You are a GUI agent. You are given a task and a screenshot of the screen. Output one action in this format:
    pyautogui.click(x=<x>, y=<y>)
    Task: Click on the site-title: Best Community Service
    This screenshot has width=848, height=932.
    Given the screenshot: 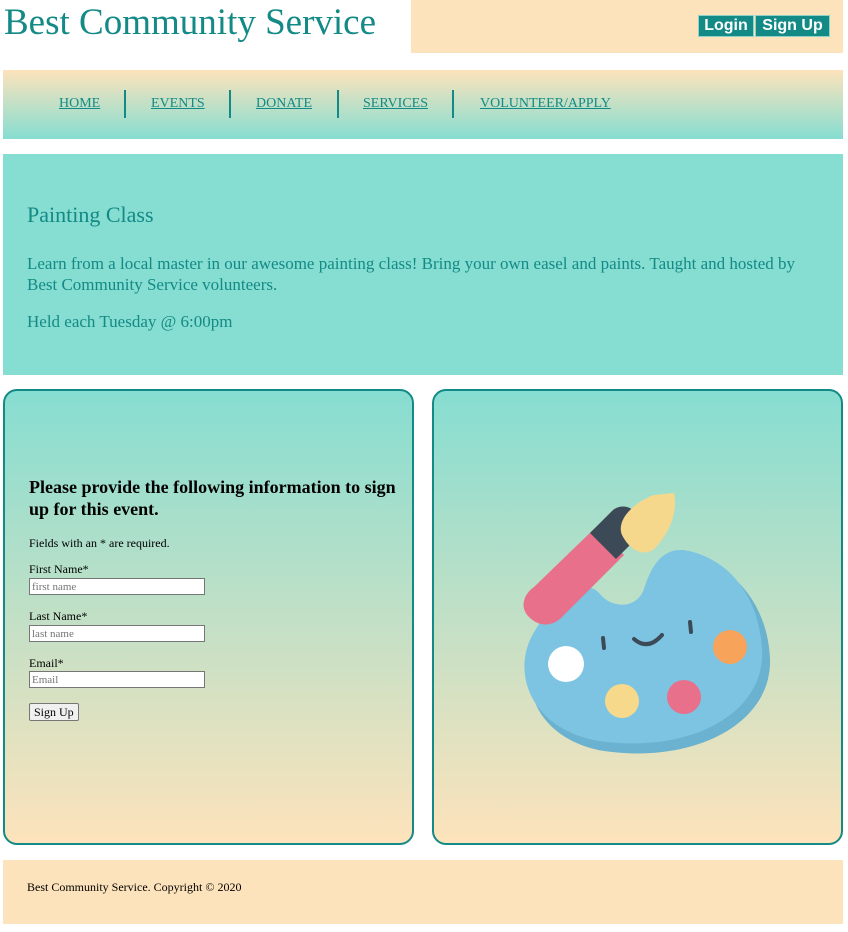 What is the action you would take?
    pyautogui.click(x=190, y=22)
    